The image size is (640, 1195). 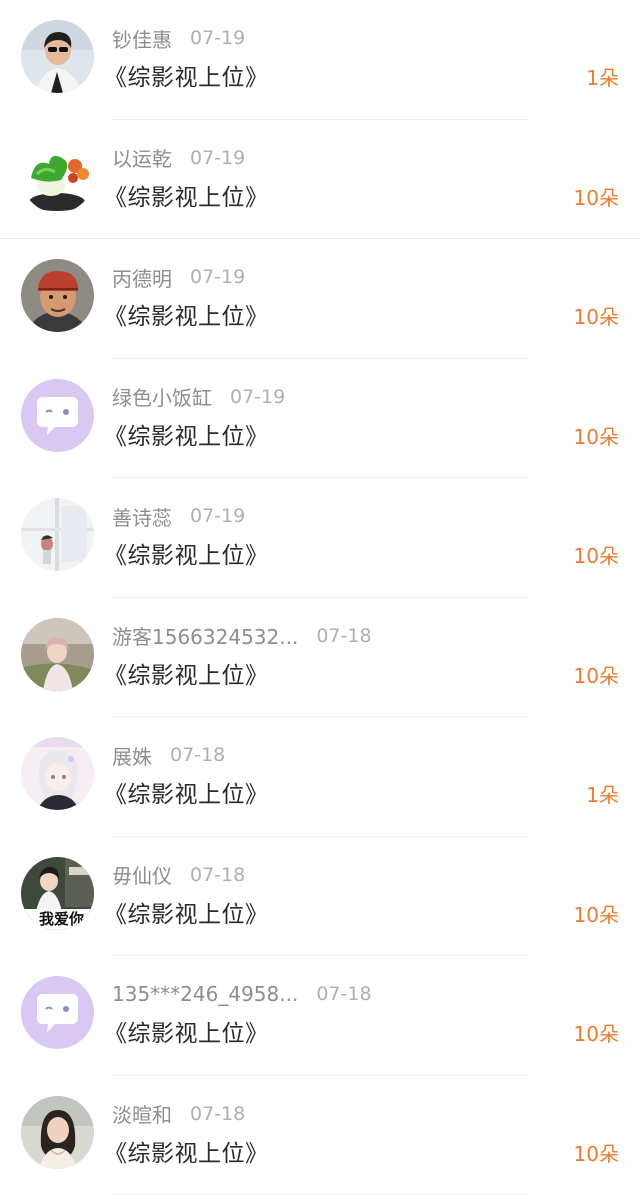 What do you see at coordinates (132, 755) in the screenshot?
I see `user-name: 展姝` at bounding box center [132, 755].